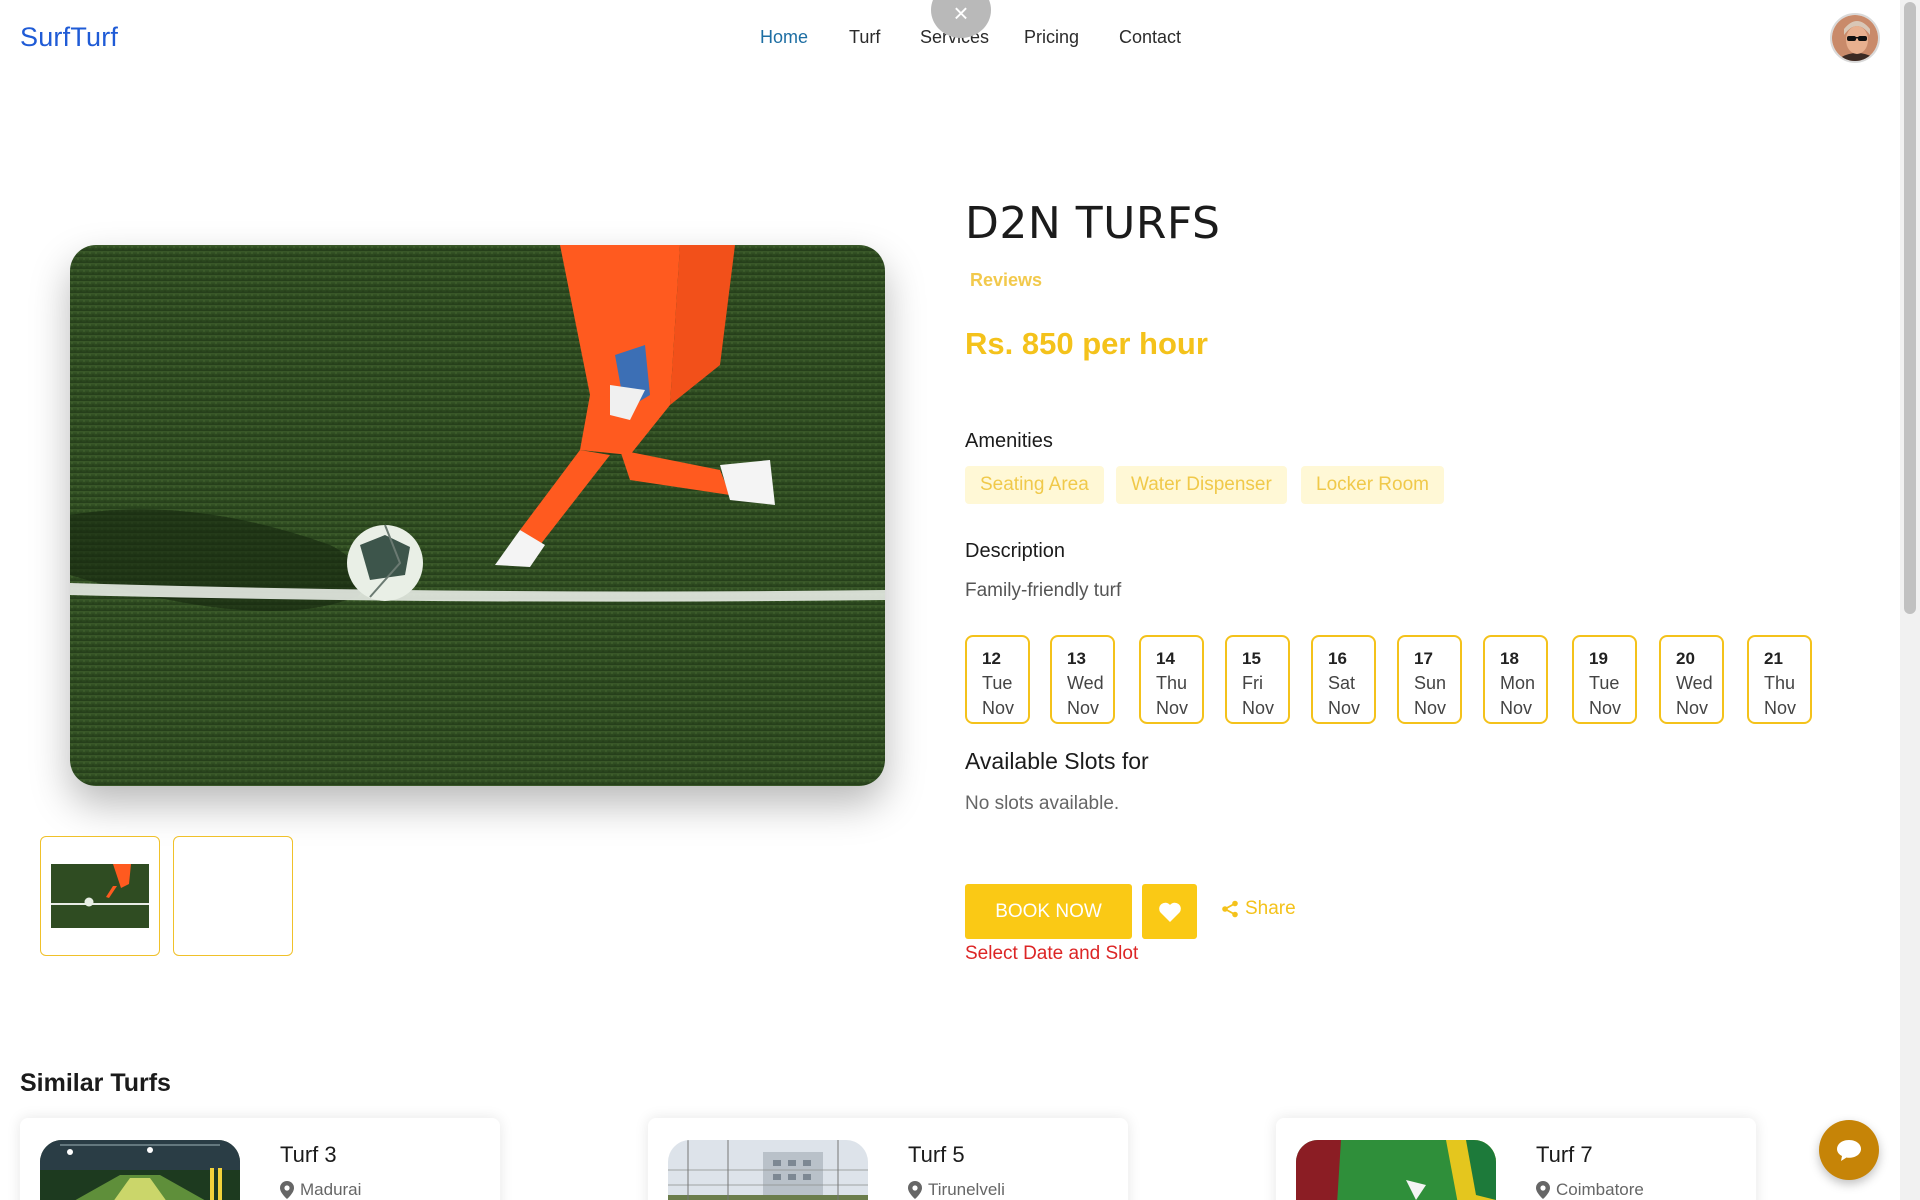  I want to click on location-label: Madurai, so click(331, 1189).